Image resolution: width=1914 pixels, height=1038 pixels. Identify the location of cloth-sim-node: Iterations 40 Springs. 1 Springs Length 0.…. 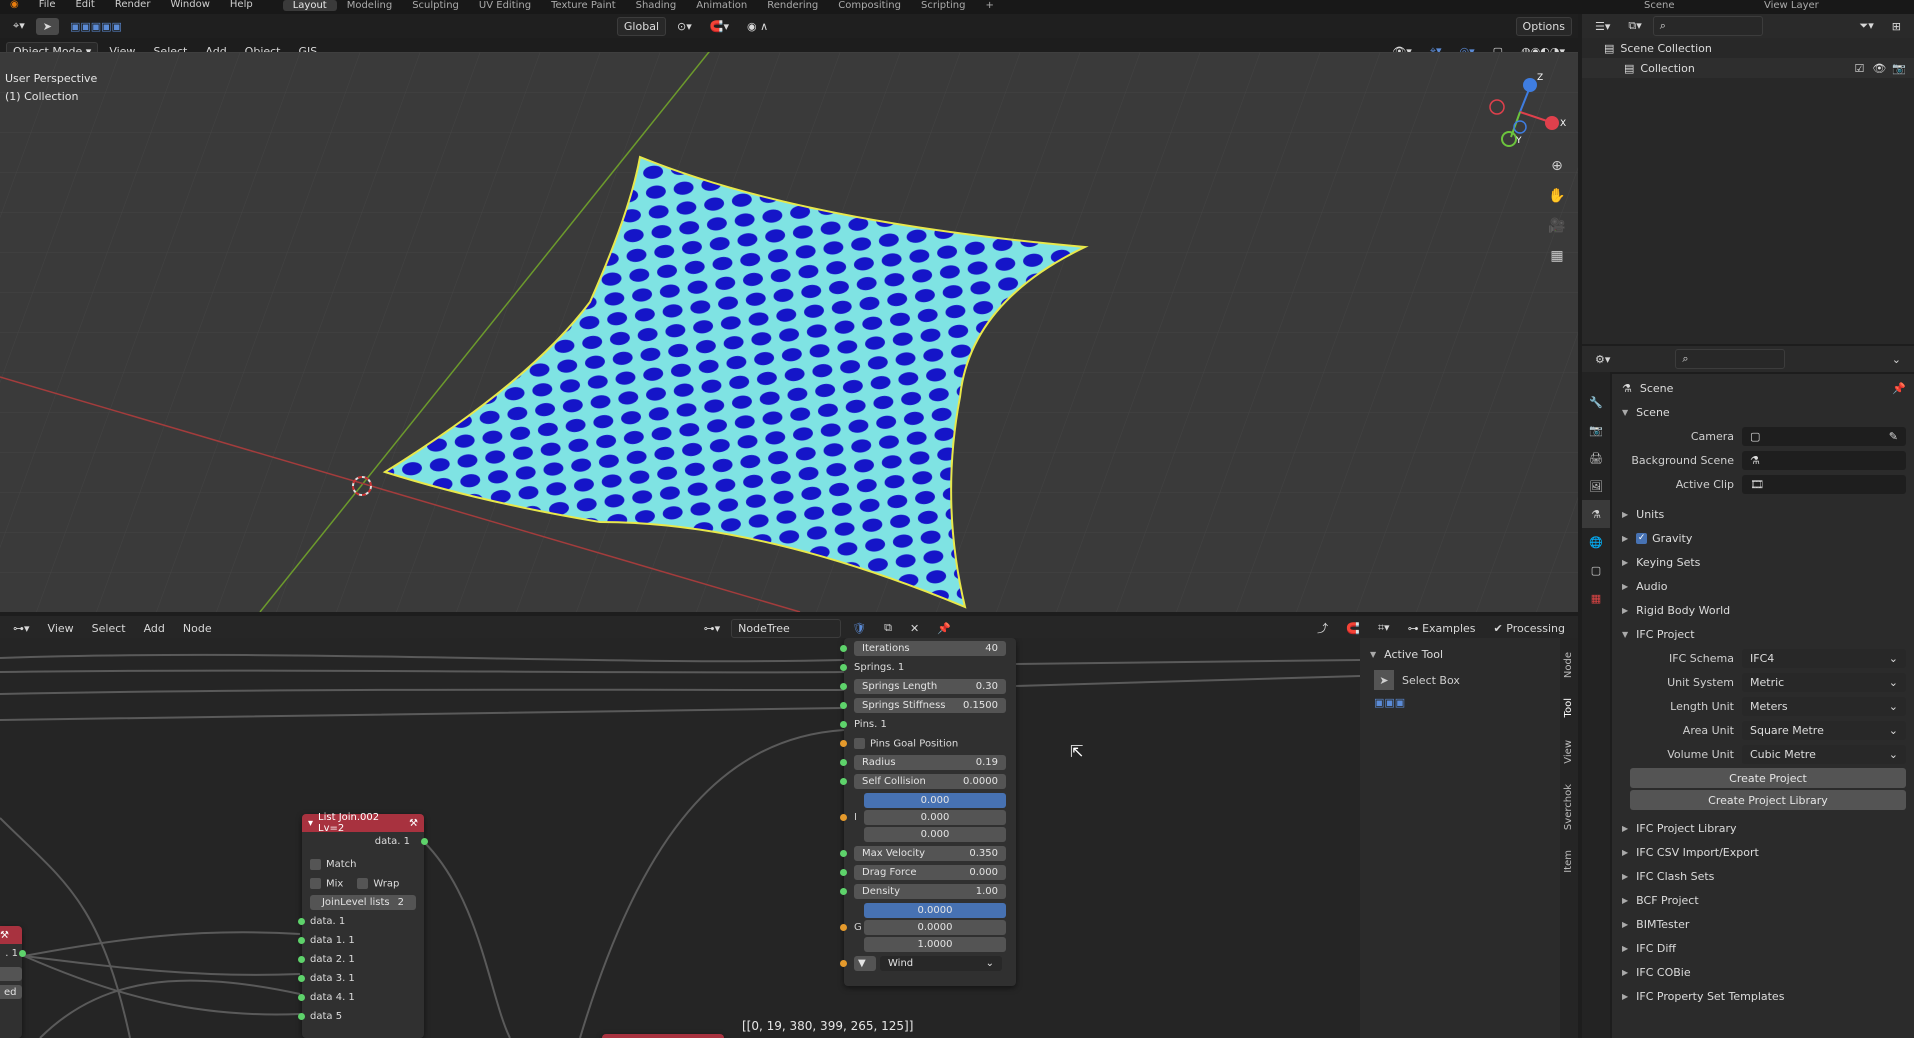
(928, 812).